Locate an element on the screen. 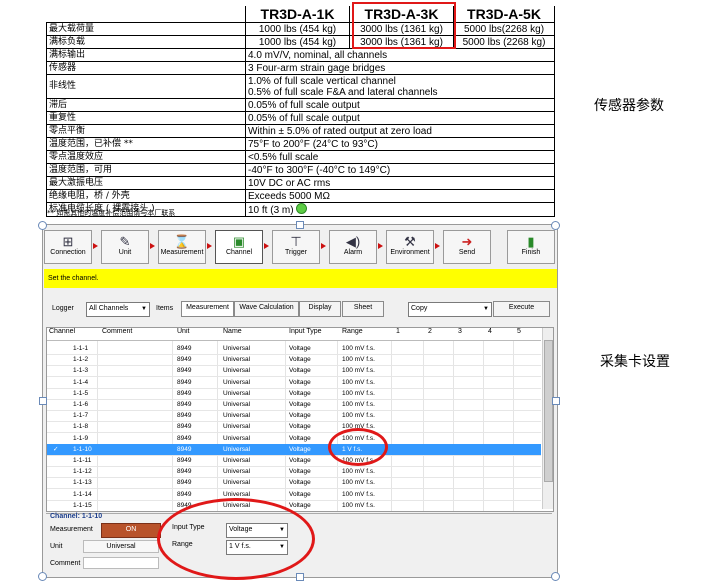  spec-header-blank is located at coordinates (146, 14).